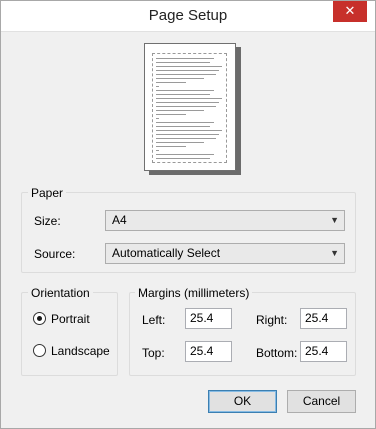  What do you see at coordinates (119, 220) in the screenshot?
I see `size-select-value: A4` at bounding box center [119, 220].